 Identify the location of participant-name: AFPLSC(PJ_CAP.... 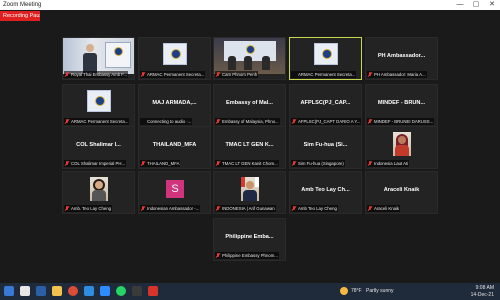
(325, 103).